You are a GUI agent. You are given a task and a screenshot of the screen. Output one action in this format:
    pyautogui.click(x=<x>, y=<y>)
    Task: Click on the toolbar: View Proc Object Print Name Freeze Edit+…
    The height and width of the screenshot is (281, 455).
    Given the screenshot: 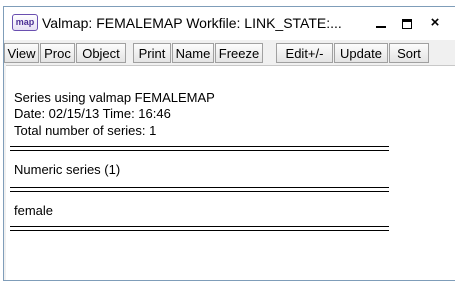 What is the action you would take?
    pyautogui.click(x=229, y=53)
    